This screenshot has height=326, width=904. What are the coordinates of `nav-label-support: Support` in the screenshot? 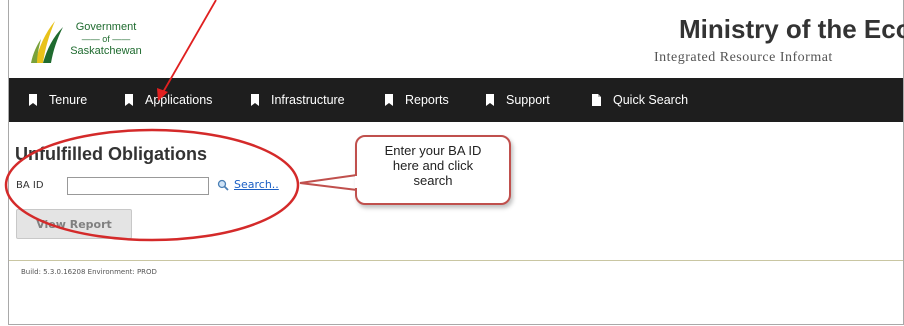 It's located at (528, 100).